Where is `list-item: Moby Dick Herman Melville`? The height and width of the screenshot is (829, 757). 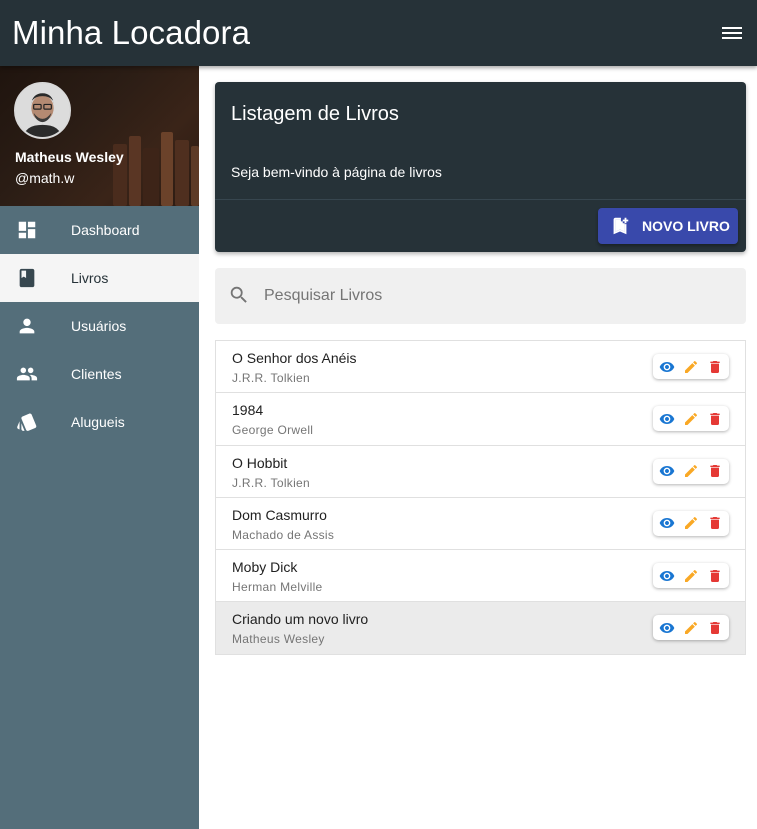 list-item: Moby Dick Herman Melville is located at coordinates (480, 576).